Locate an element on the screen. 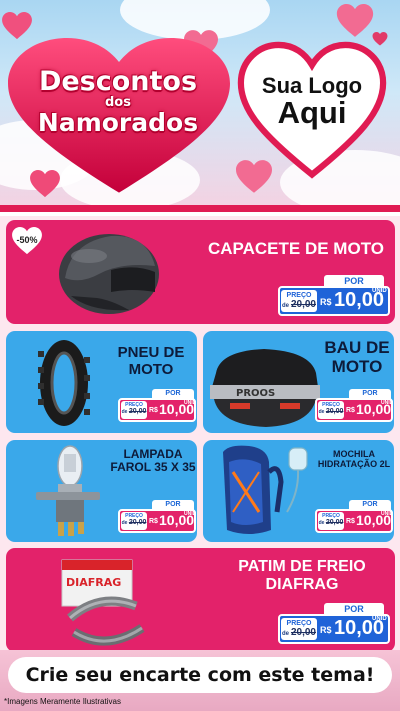 This screenshot has height=711, width=400. tire-icon is located at coordinates (64, 383).